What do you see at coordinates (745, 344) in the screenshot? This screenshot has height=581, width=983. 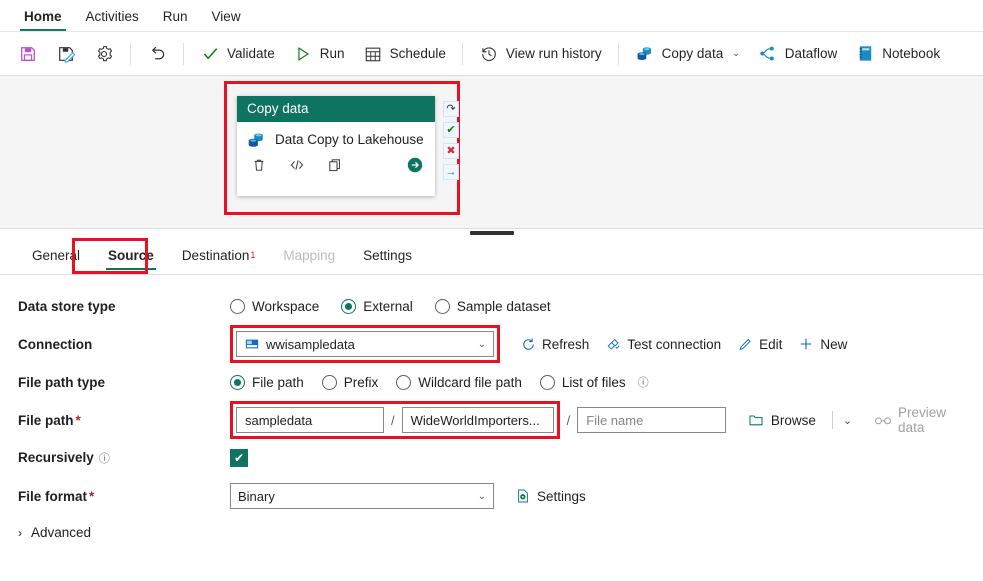 I see `pencil-icon` at bounding box center [745, 344].